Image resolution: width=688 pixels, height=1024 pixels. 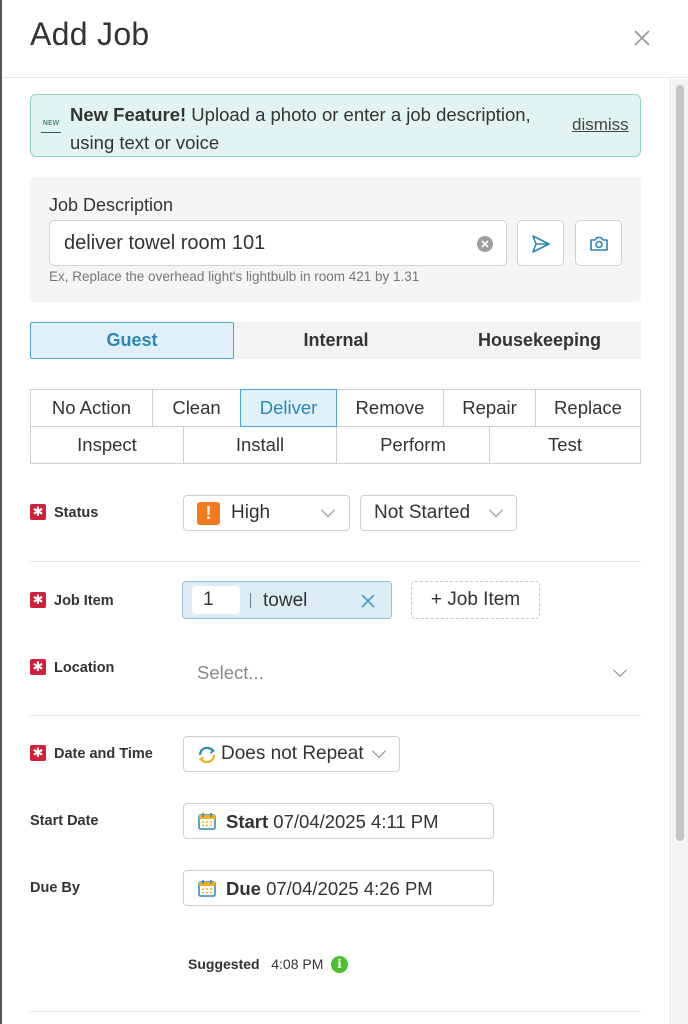 I want to click on due-by-label: Due By, so click(x=55, y=888).